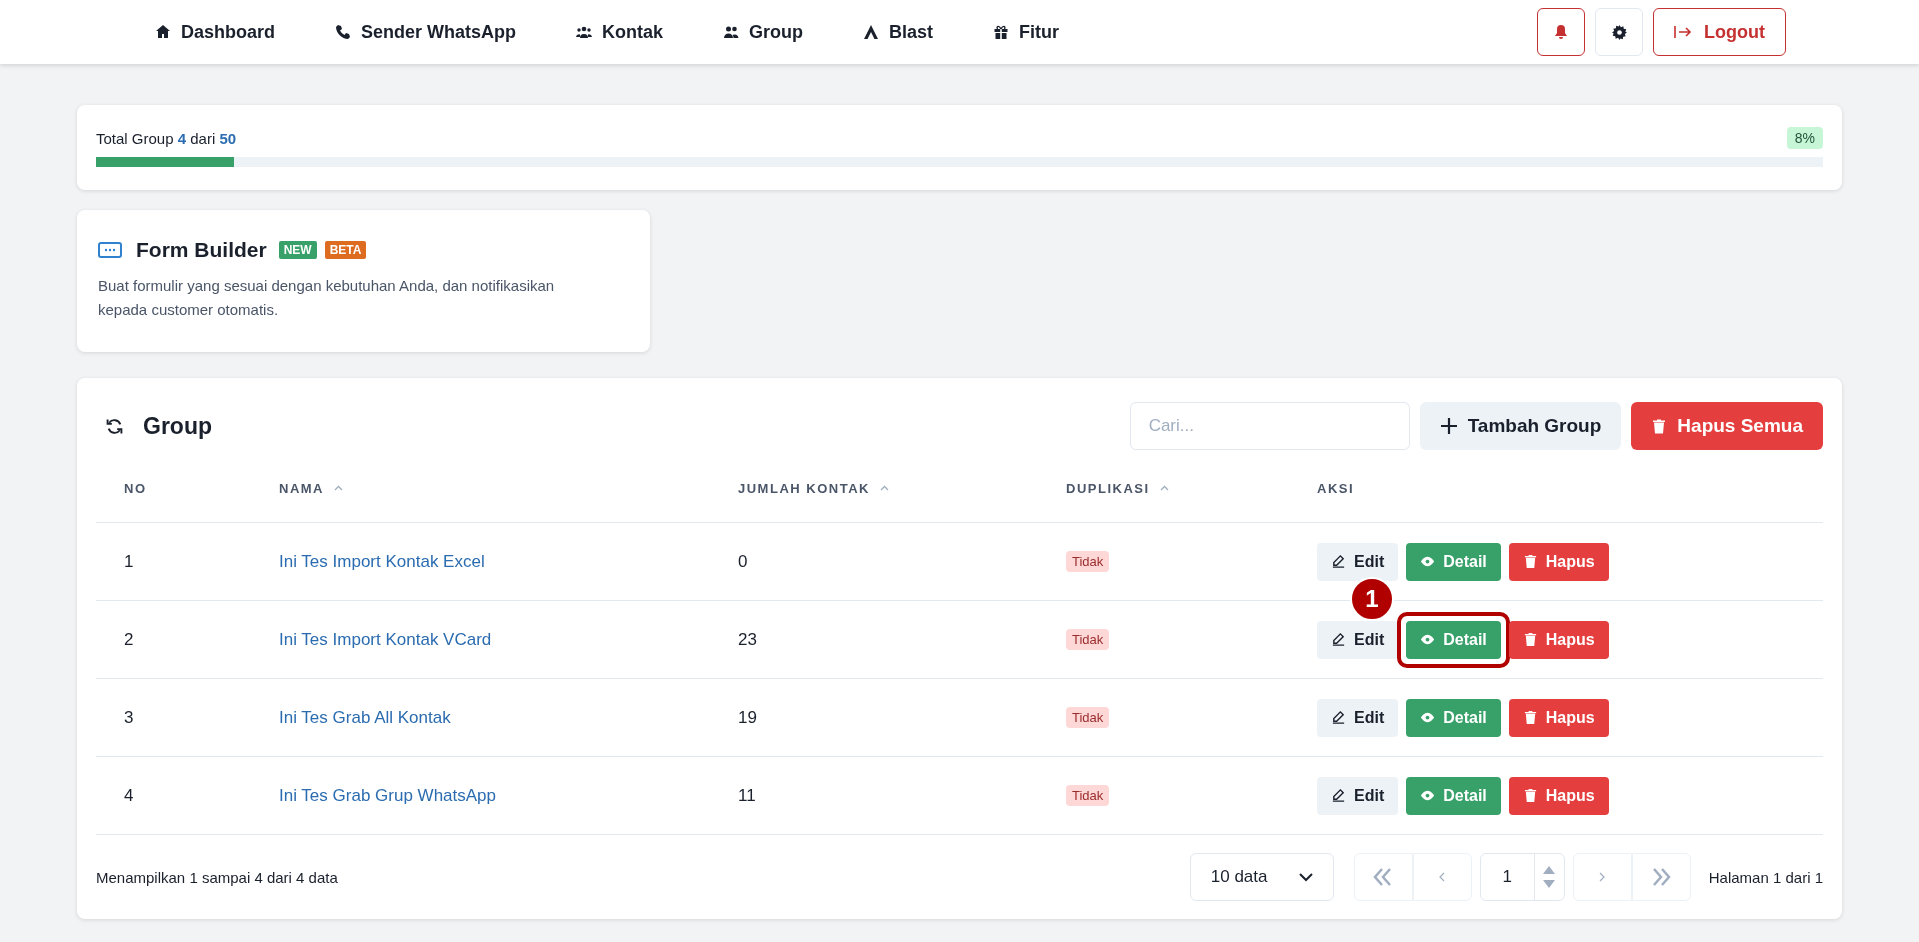  Describe the element at coordinates (114, 426) in the screenshot. I see `refresh-icon` at that location.